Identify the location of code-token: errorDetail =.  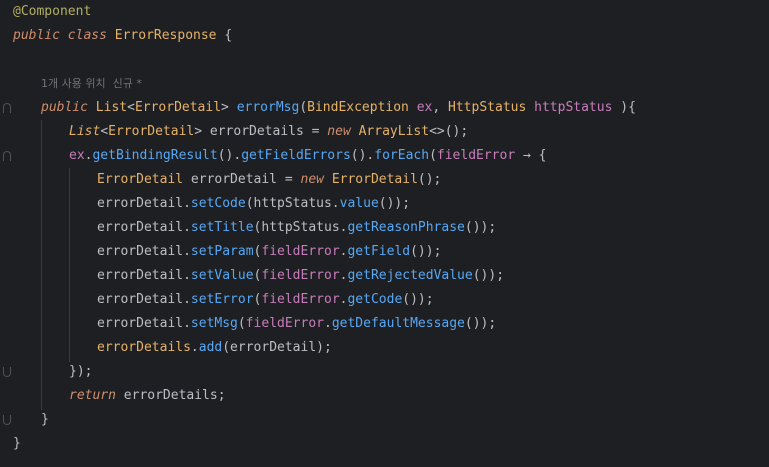
(242, 179).